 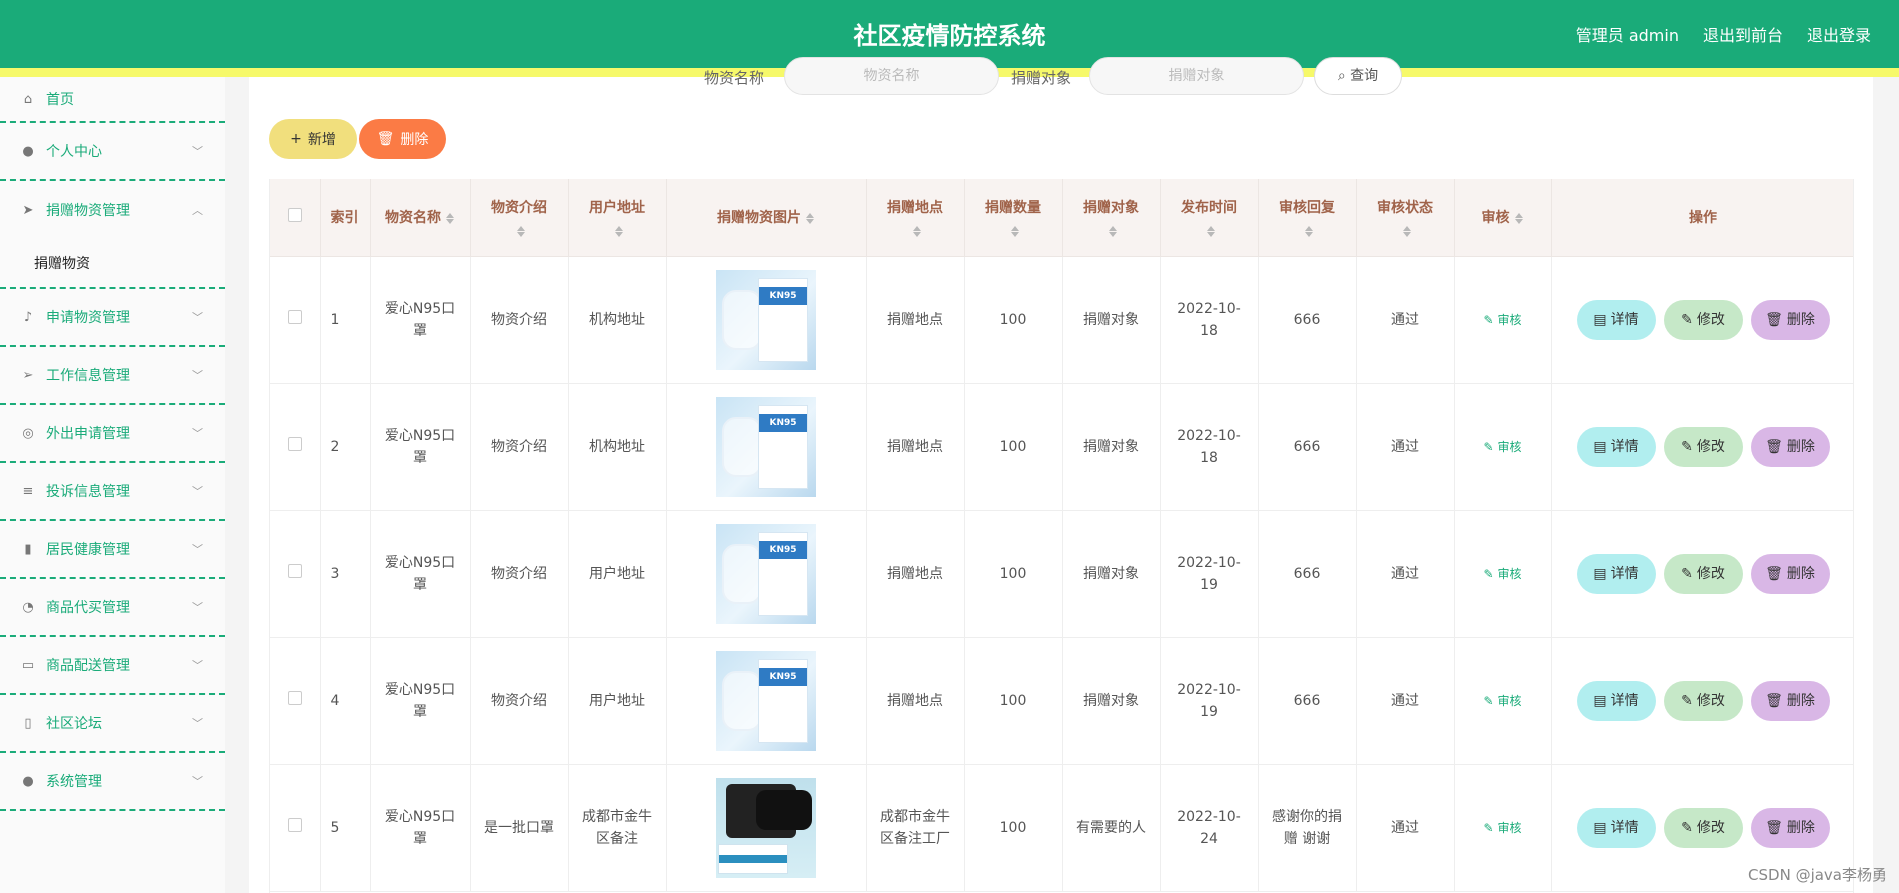 I want to click on speedometer-icon: ◔, so click(x=28, y=607).